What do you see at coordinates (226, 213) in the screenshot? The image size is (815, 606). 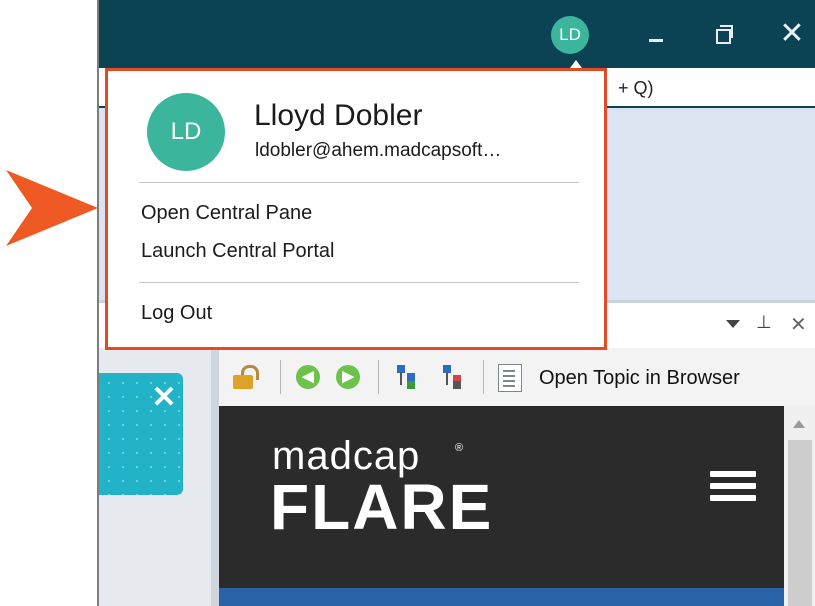 I see `open-central-pane-item: Open Central Pane` at bounding box center [226, 213].